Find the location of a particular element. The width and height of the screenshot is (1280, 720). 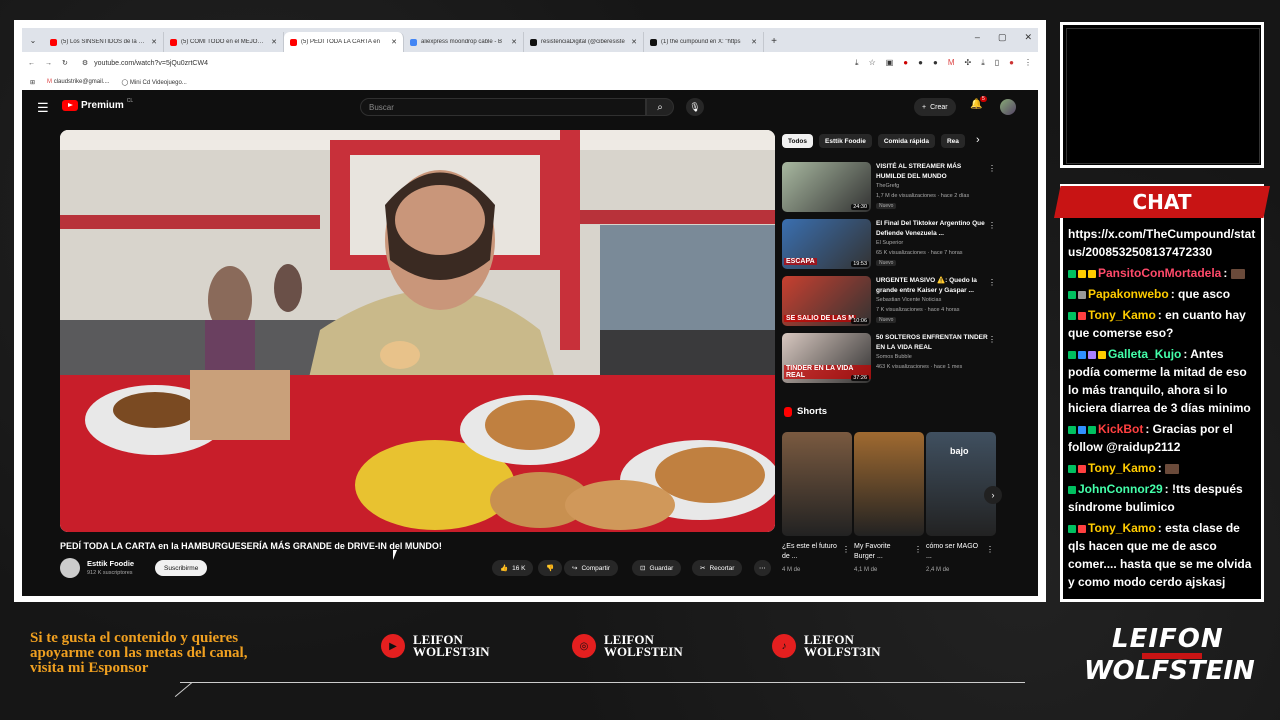

chevron-right-icon: › is located at coordinates (978, 140).